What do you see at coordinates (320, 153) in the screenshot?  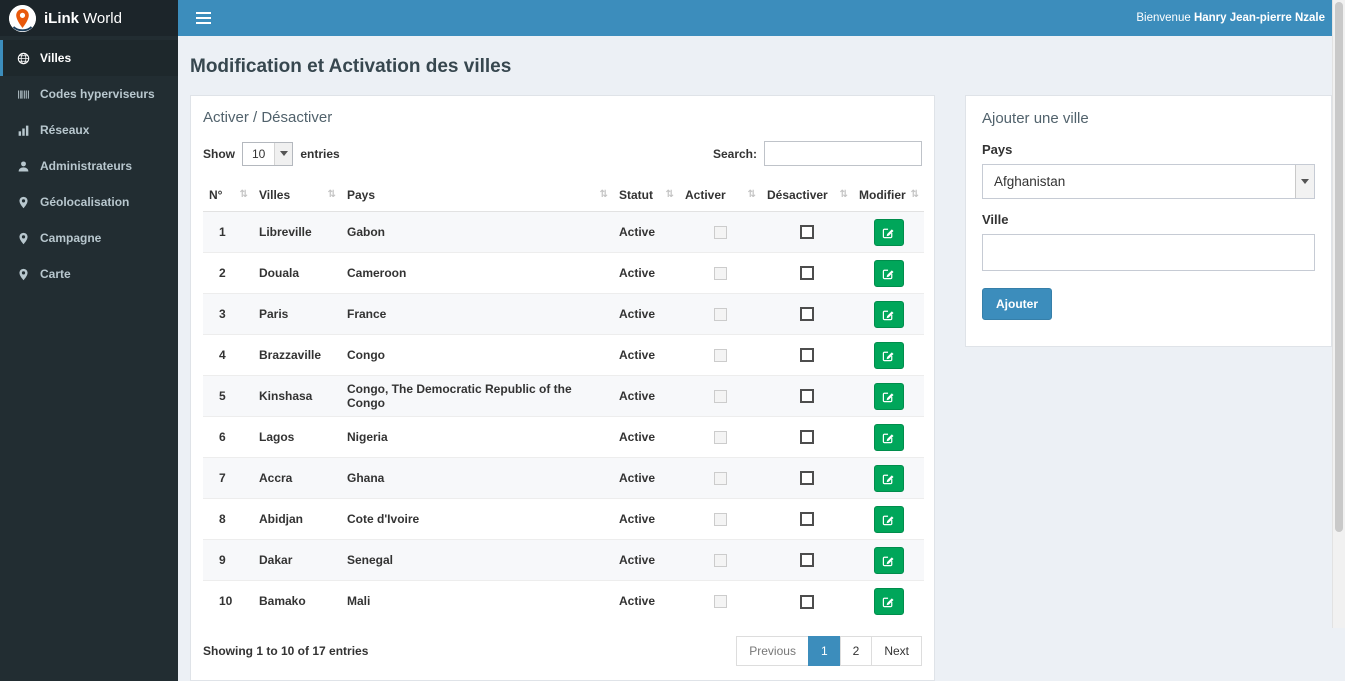 I see `entries-label: entries` at bounding box center [320, 153].